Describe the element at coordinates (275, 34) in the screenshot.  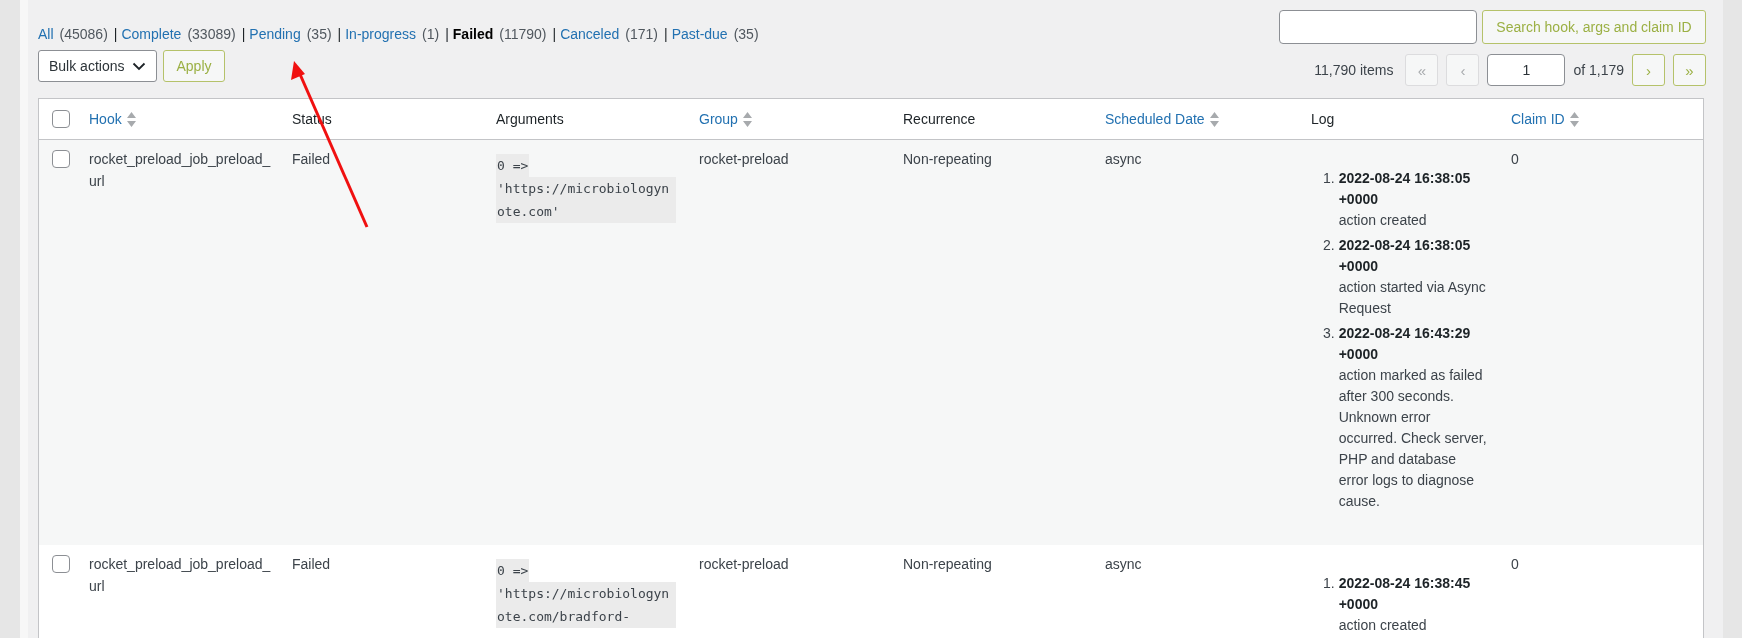
I see `filter-link: Pending` at that location.